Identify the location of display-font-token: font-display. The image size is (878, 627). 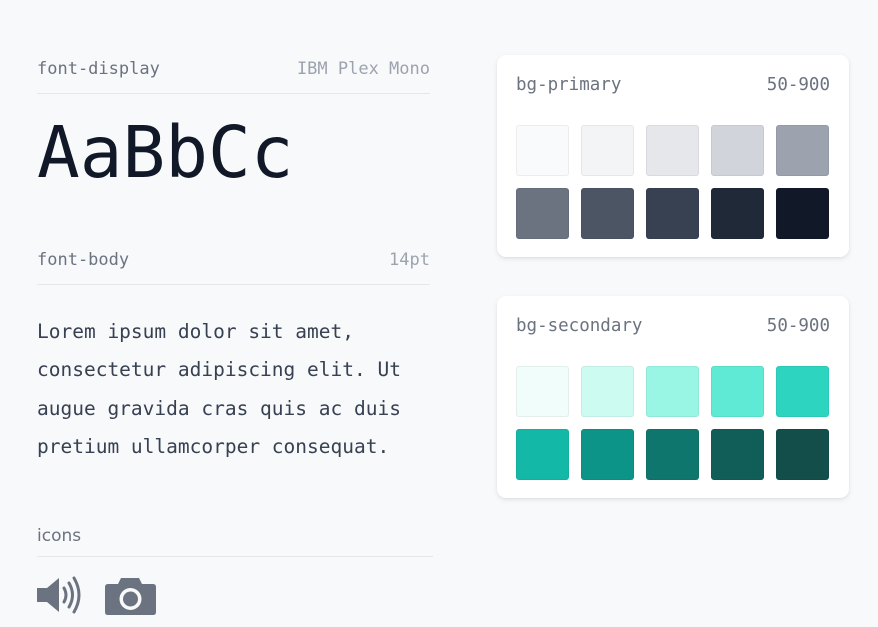
(98, 69).